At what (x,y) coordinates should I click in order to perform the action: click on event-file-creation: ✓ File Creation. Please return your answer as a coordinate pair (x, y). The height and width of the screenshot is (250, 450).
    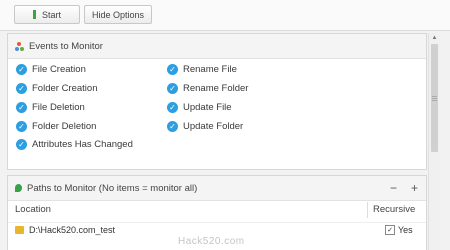
    Looking at the image, I should click on (51, 69).